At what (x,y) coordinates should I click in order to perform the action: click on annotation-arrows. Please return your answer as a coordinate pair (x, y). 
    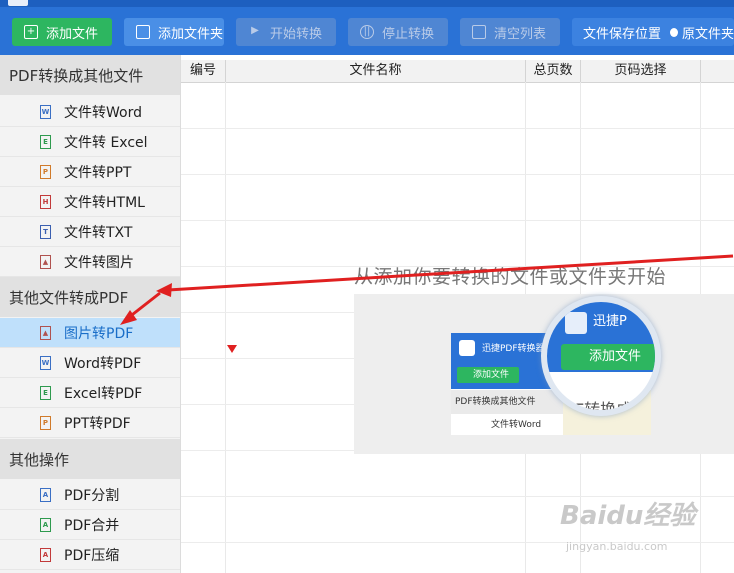
    Looking at the image, I should click on (427, 289).